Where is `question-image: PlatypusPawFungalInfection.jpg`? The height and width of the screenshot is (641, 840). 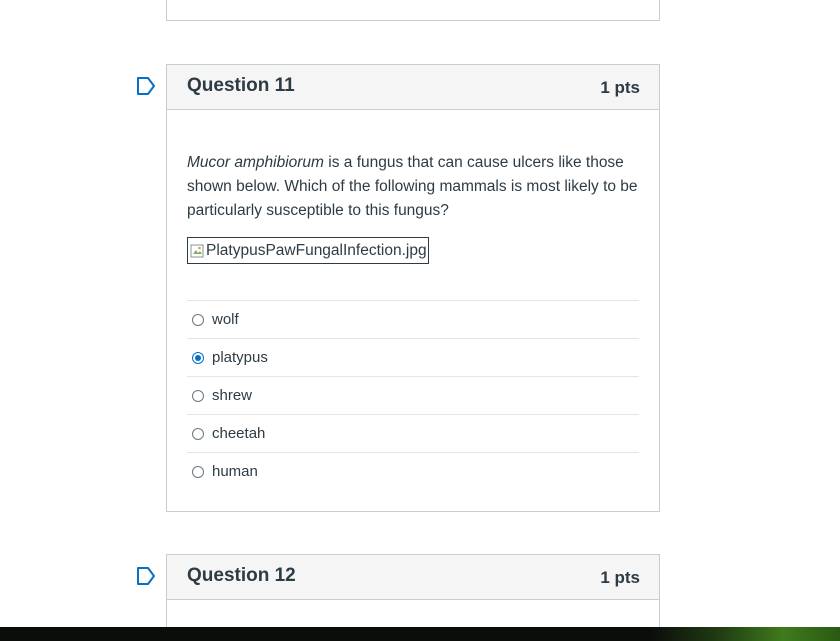 question-image: PlatypusPawFungalInfection.jpg is located at coordinates (308, 250).